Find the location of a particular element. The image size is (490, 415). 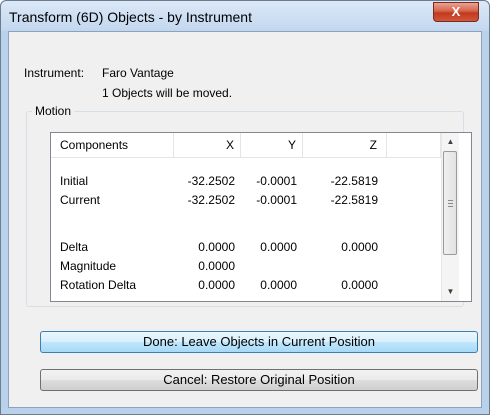

row-delta-y: 0.0000 is located at coordinates (278, 247).